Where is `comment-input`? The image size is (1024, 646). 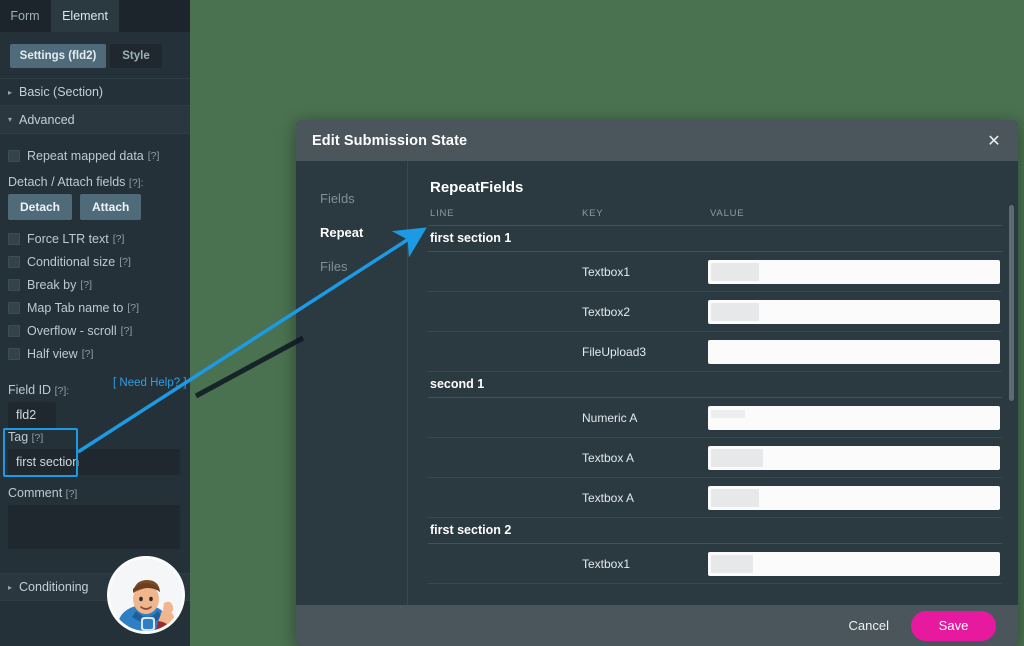 comment-input is located at coordinates (94, 527).